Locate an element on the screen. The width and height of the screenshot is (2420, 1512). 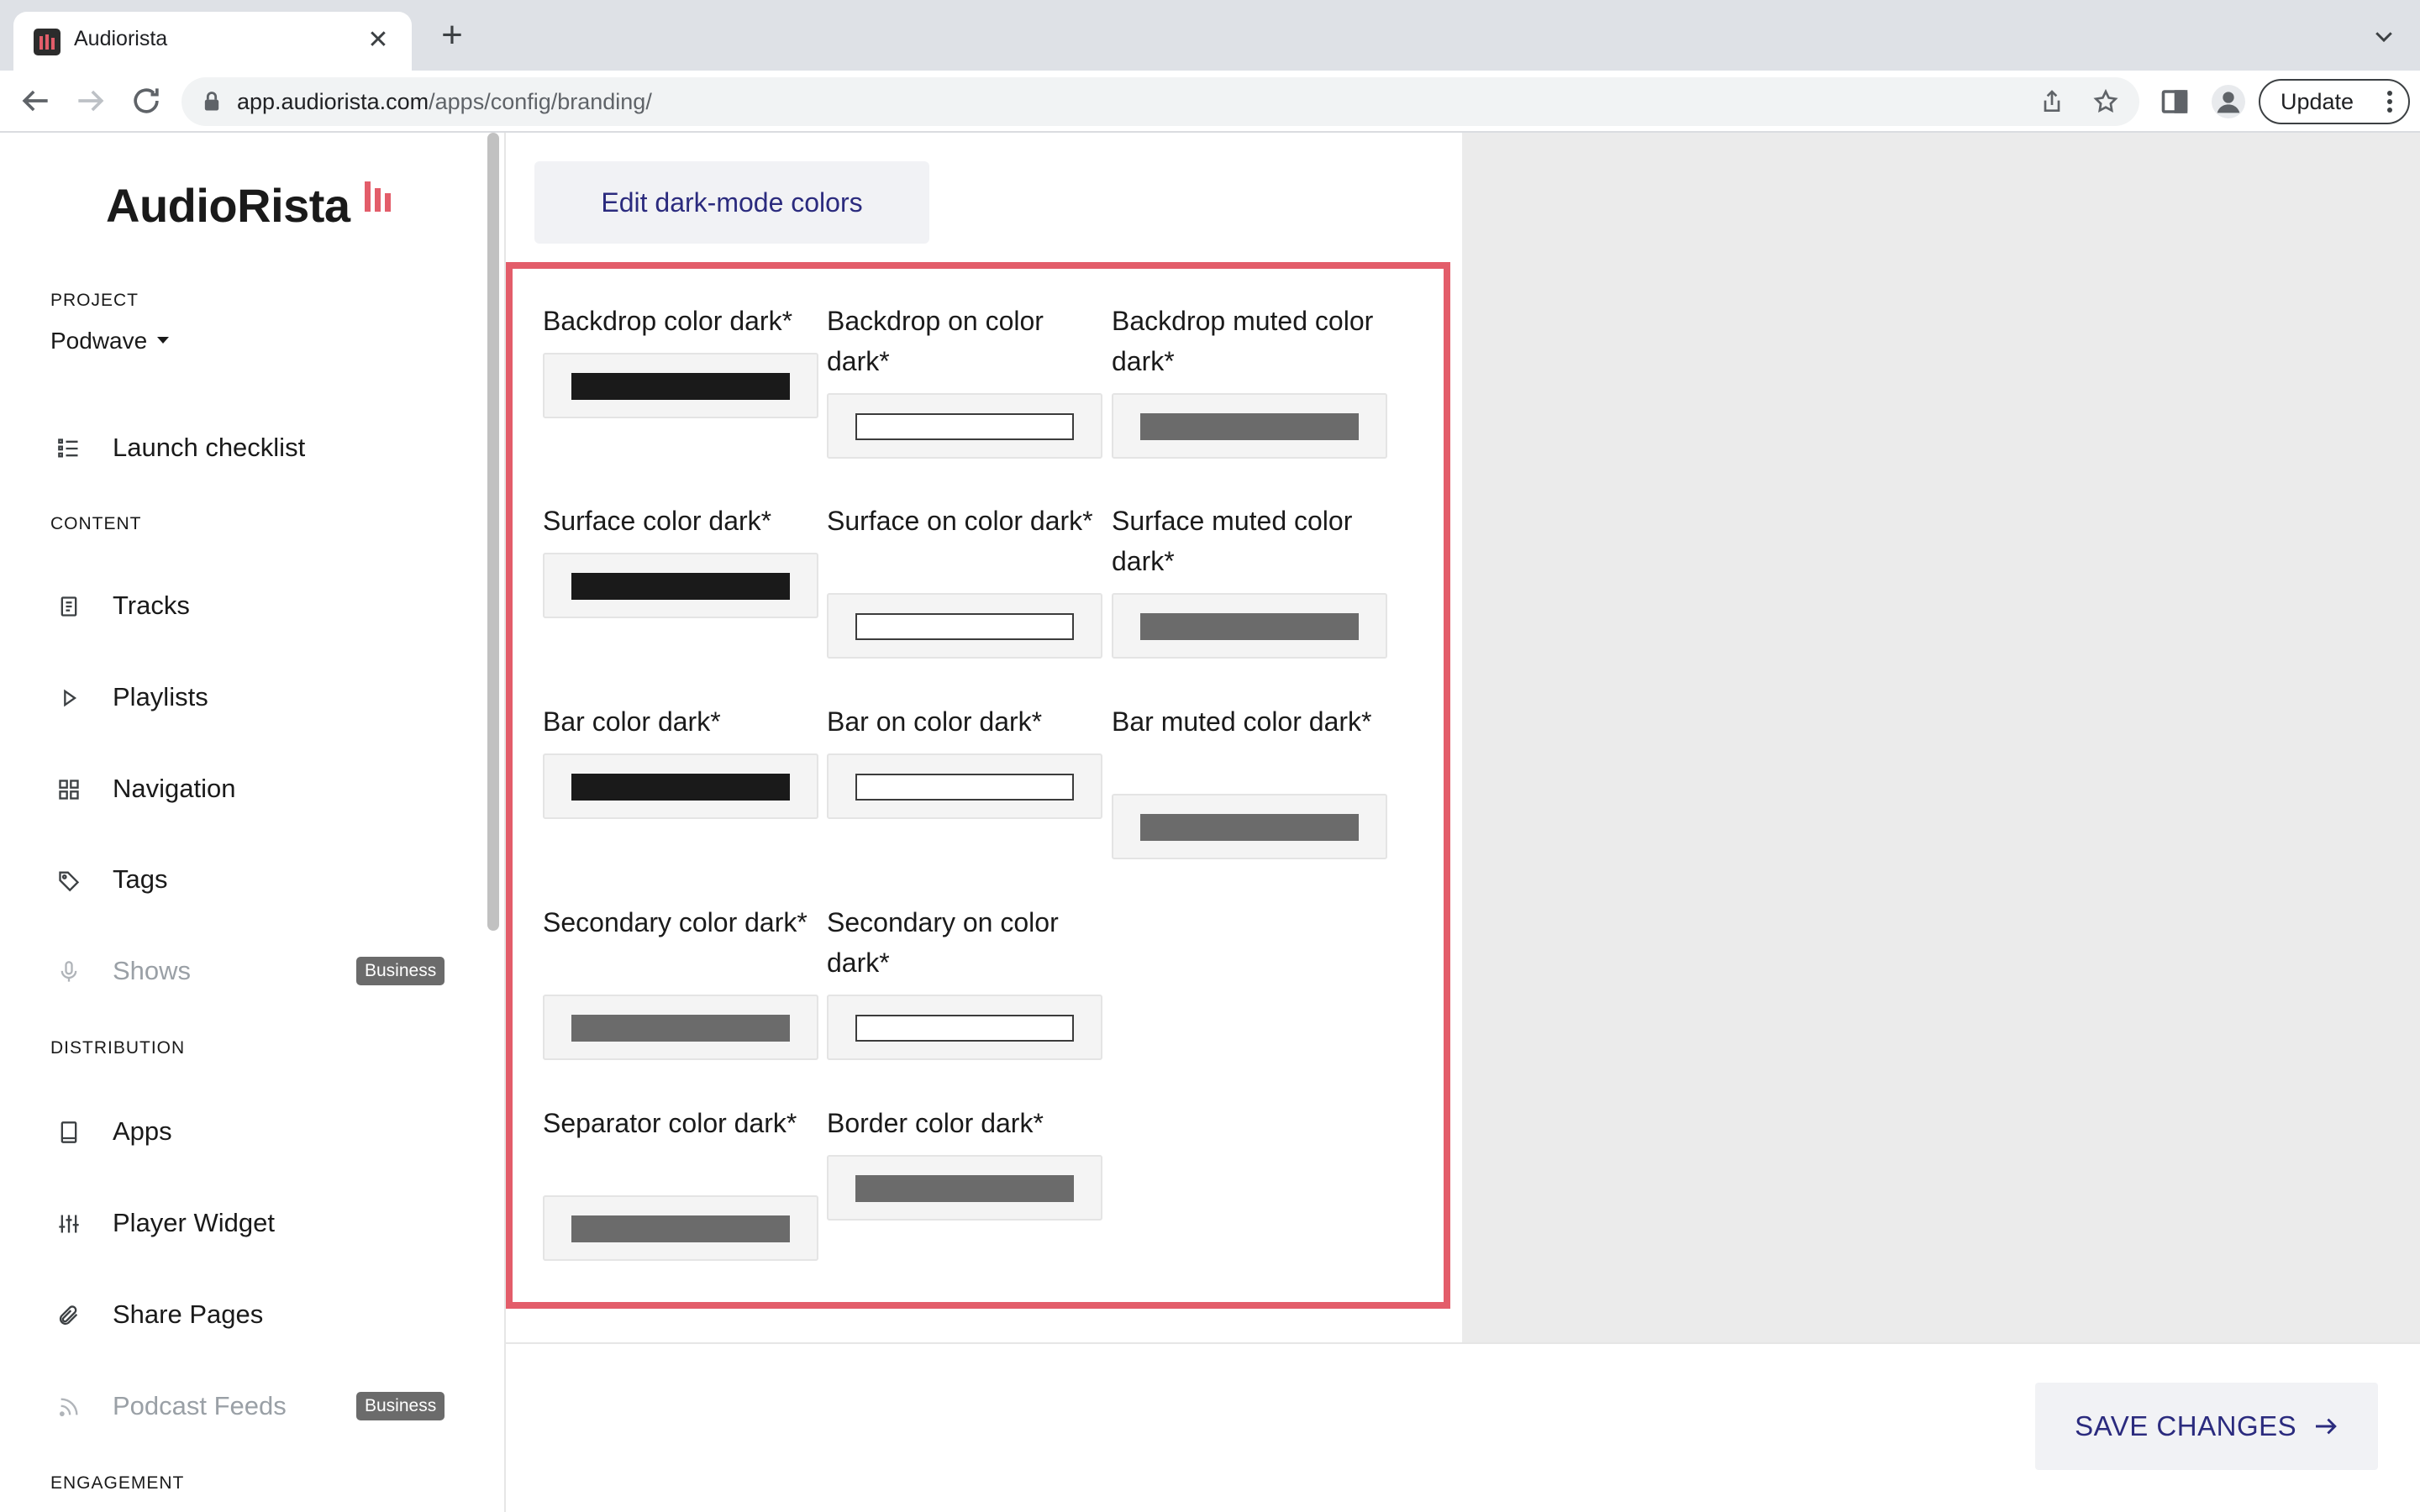
sidebar-item-label: Launch checklist is located at coordinates (210, 447).